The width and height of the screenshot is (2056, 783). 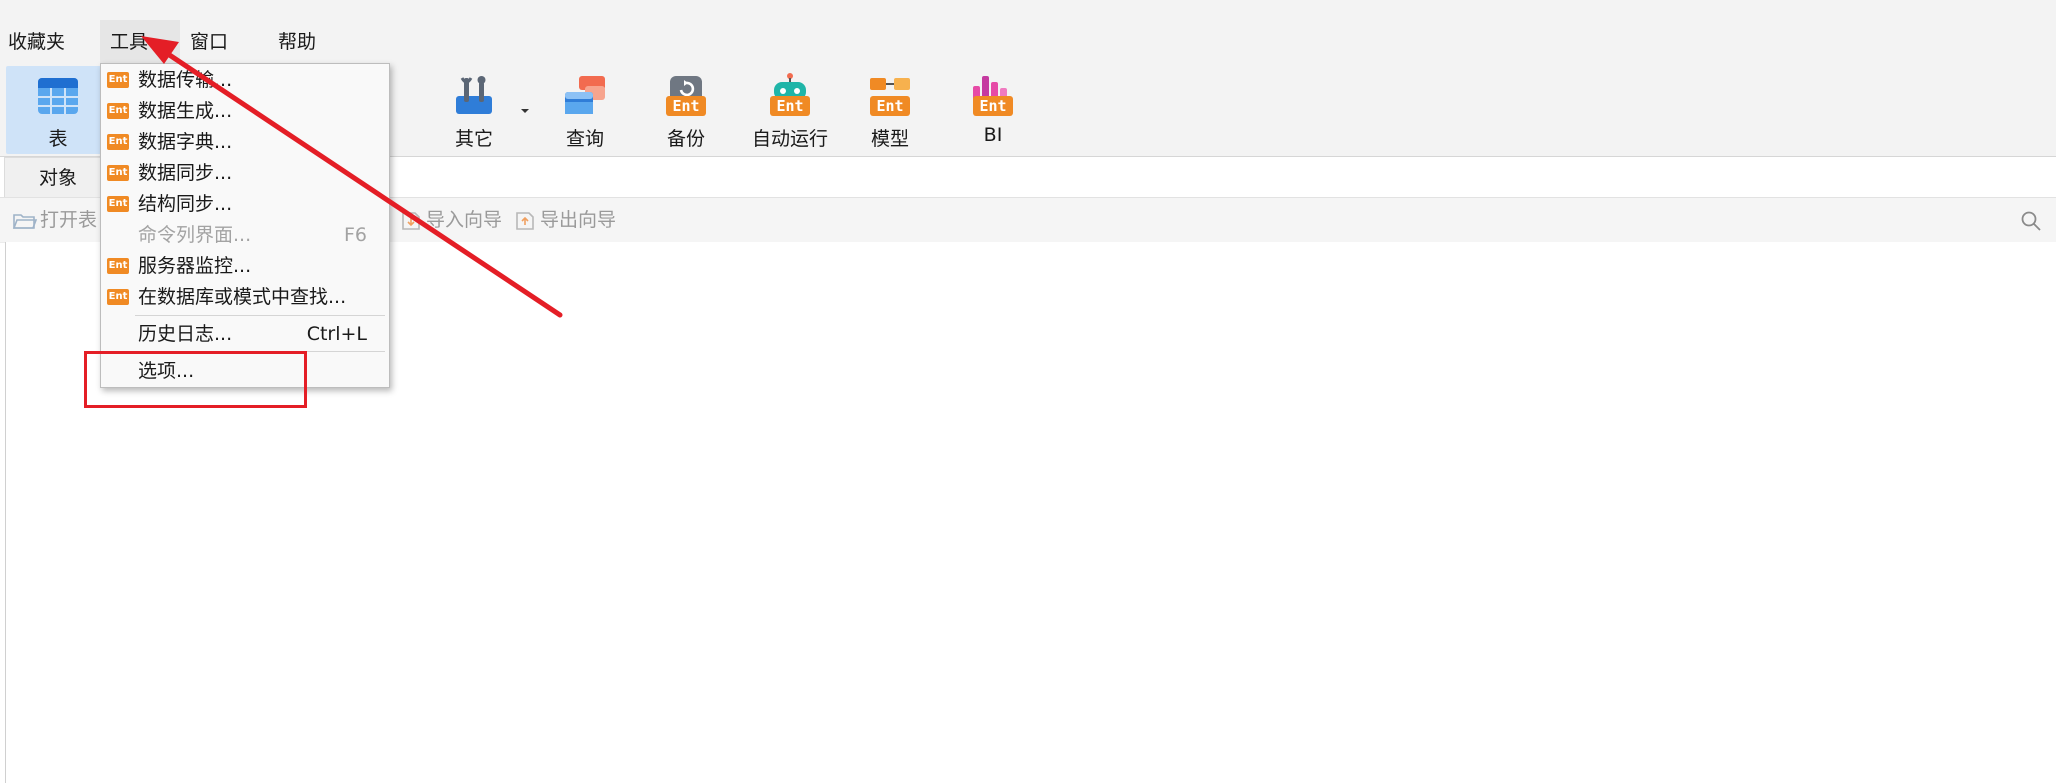 What do you see at coordinates (525, 111) in the screenshot?
I see `other-dropdown-caret-icon` at bounding box center [525, 111].